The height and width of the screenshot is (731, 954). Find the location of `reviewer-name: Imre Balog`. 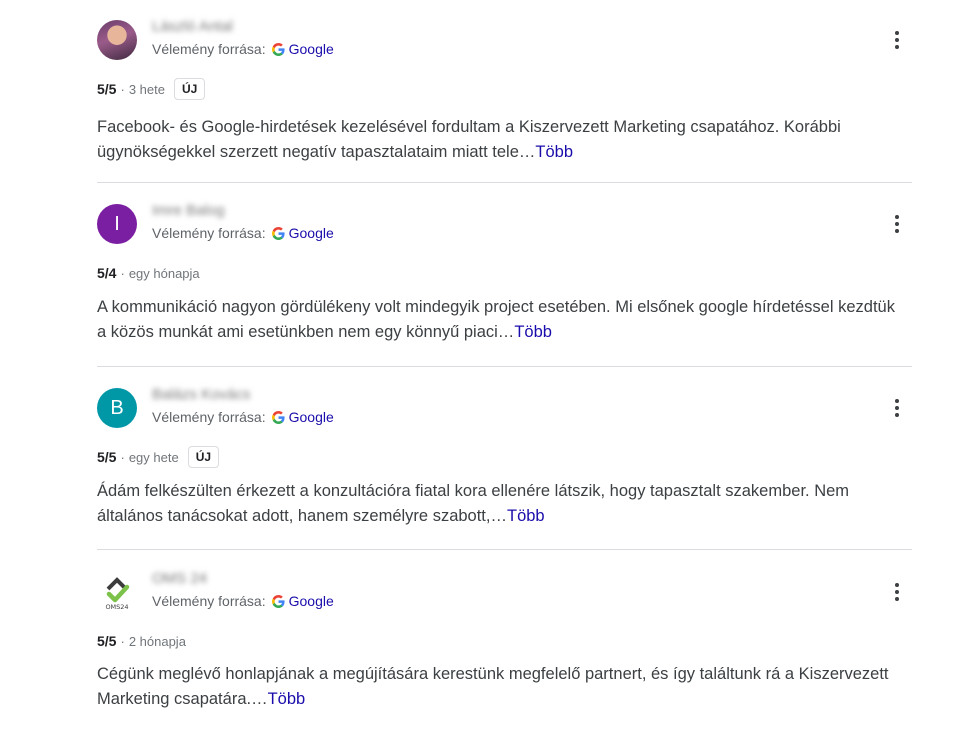

reviewer-name: Imre Balog is located at coordinates (188, 210).